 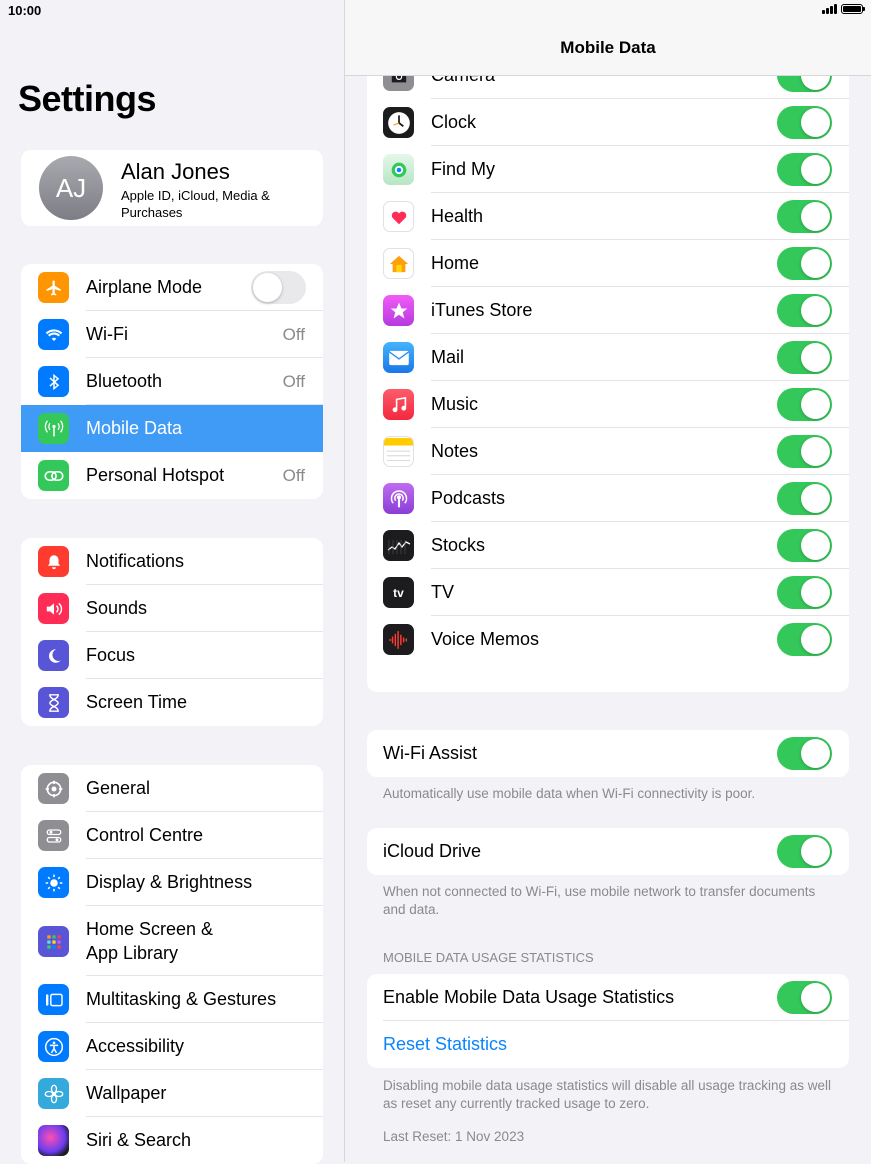 What do you see at coordinates (172, 287) in the screenshot?
I see `sidebar-item-airplane-mode: Airplane Mode` at bounding box center [172, 287].